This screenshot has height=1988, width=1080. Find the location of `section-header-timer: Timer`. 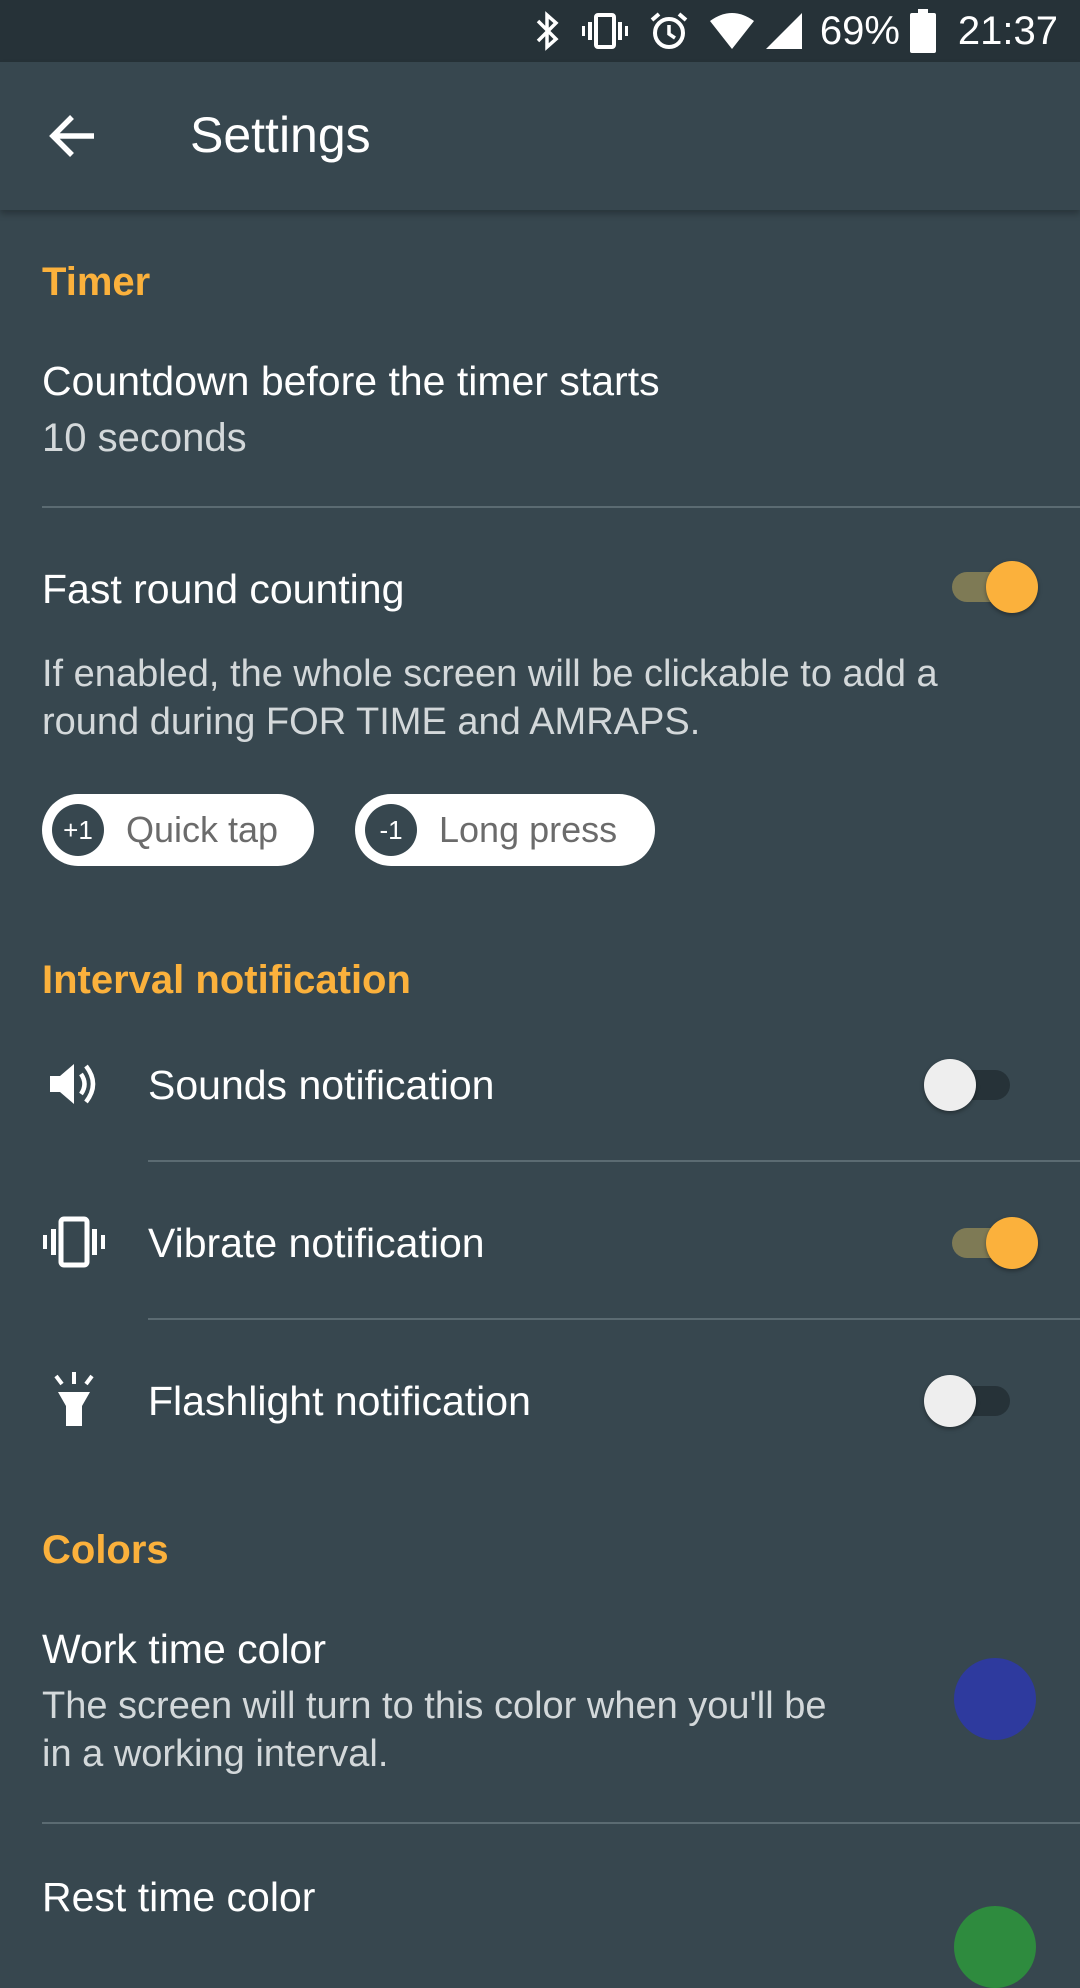

section-header-timer: Timer is located at coordinates (96, 282).